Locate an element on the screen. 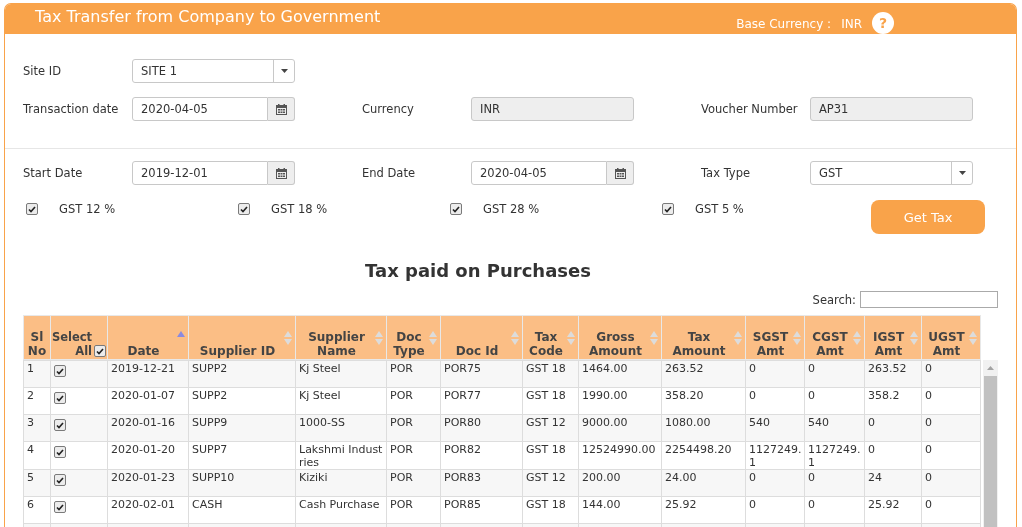  column-header: Gross Amount is located at coordinates (620, 337).